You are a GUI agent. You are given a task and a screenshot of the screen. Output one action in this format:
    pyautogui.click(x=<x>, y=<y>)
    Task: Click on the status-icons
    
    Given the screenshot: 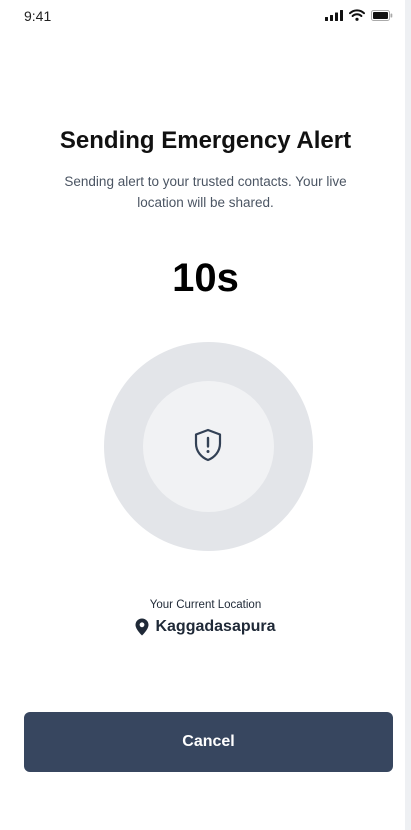 What is the action you would take?
    pyautogui.click(x=359, y=15)
    